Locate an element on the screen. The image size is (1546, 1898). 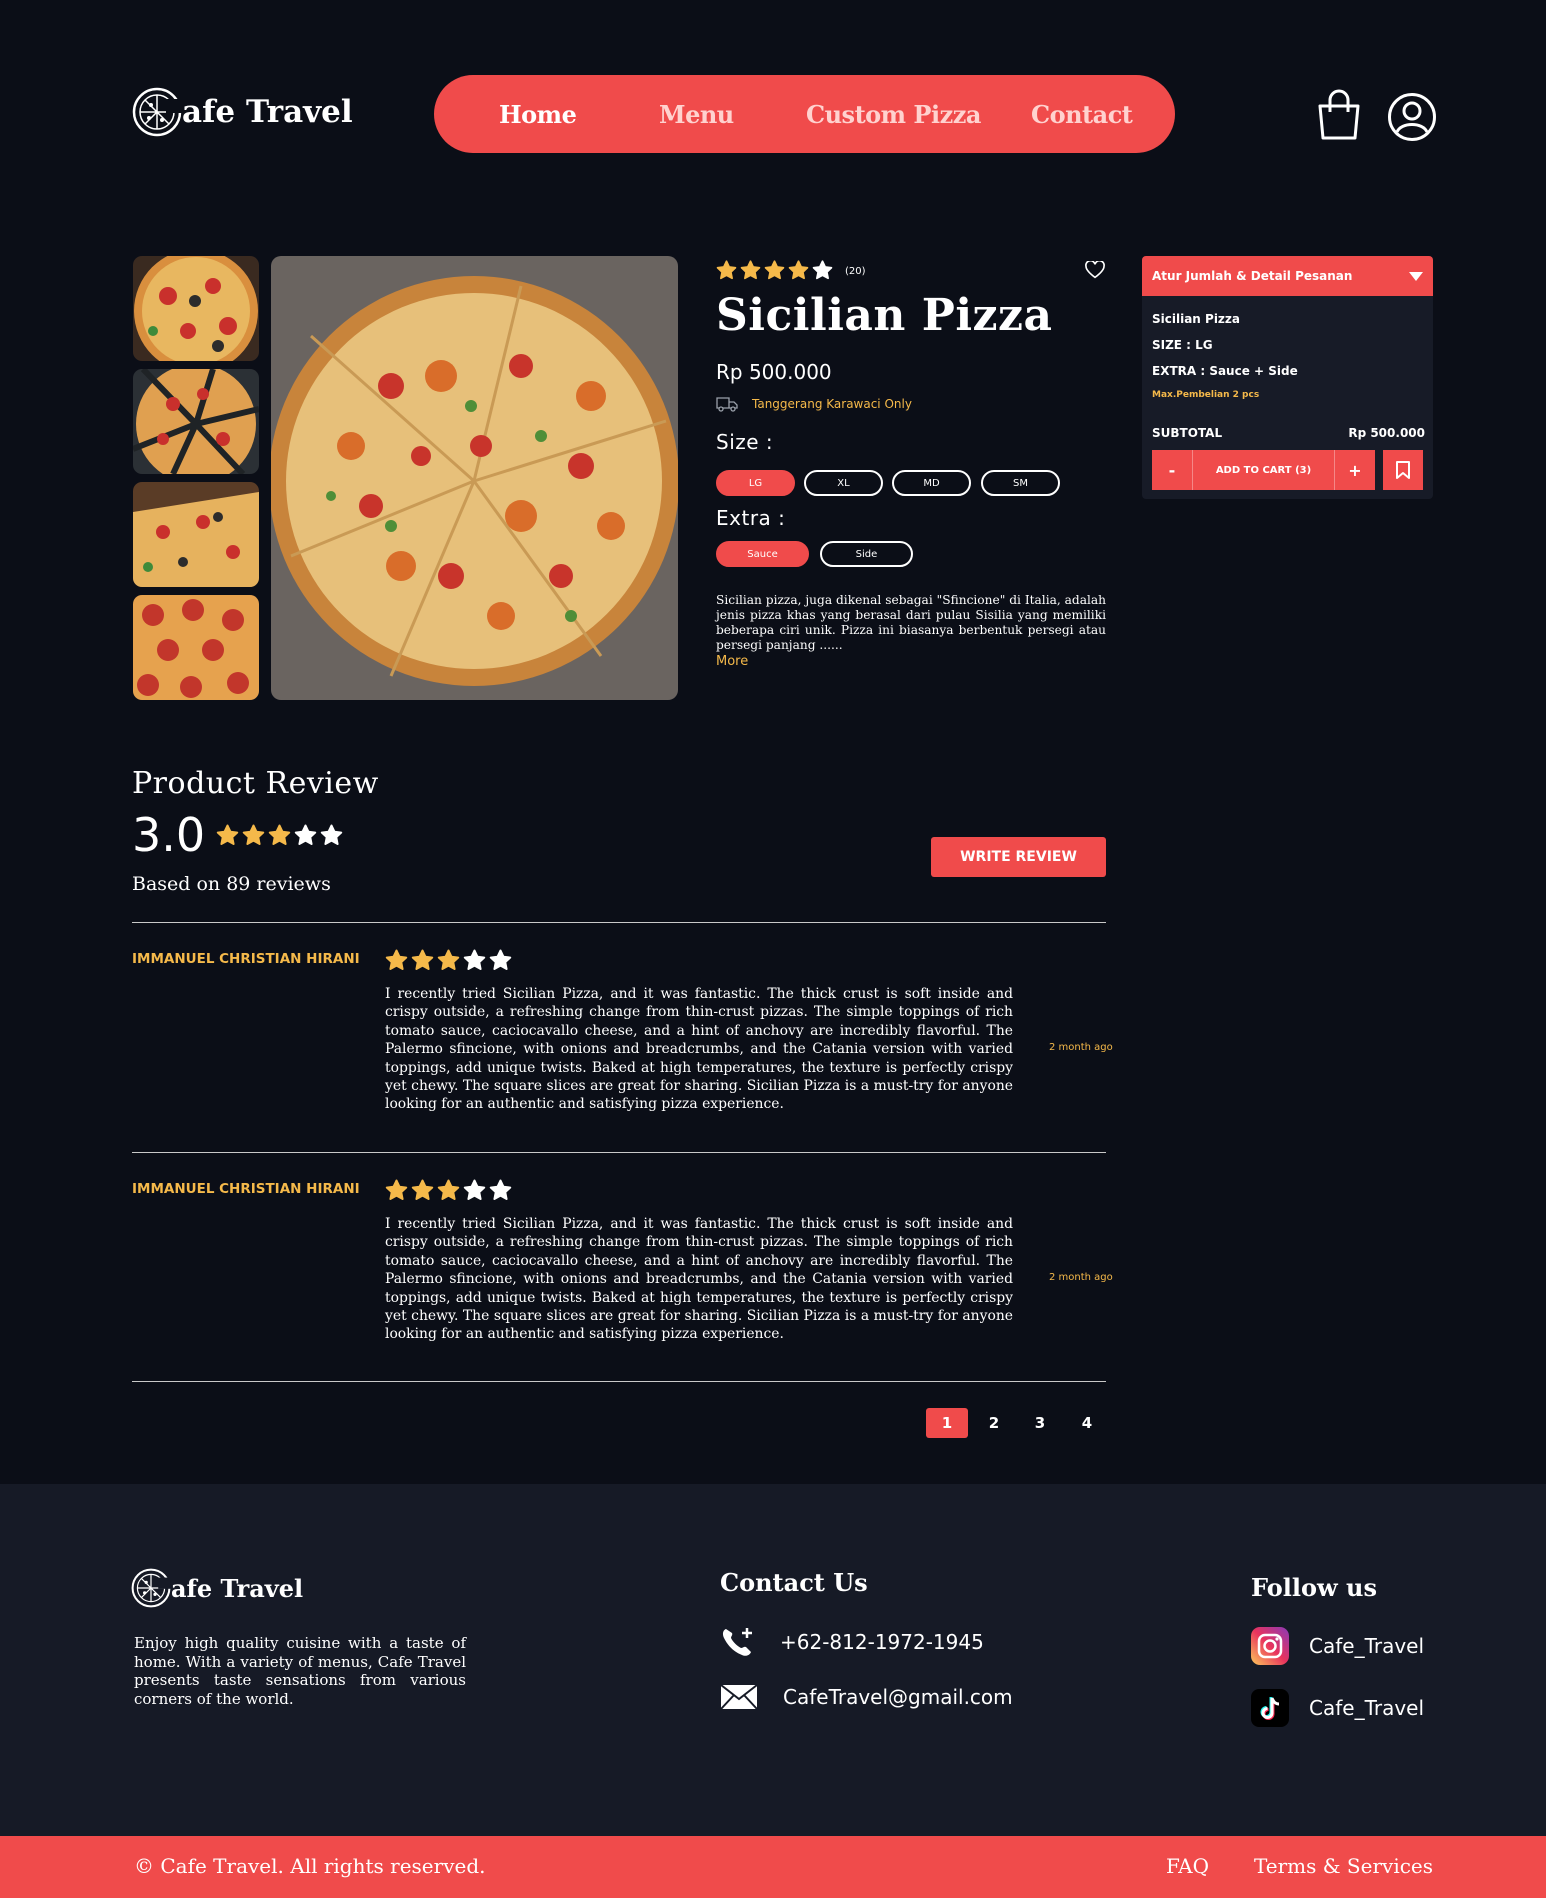
review-time: 2 month ago is located at coordinates (1081, 1277).